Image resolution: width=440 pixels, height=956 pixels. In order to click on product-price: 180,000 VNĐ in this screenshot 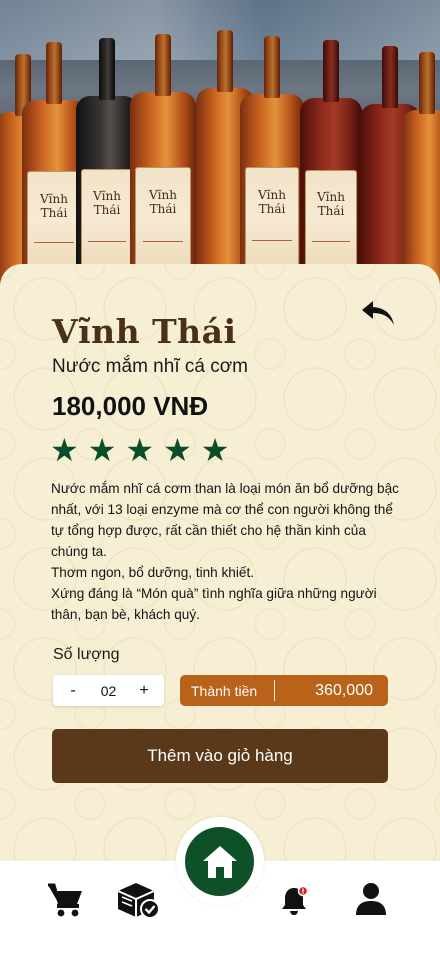, I will do `click(130, 406)`.